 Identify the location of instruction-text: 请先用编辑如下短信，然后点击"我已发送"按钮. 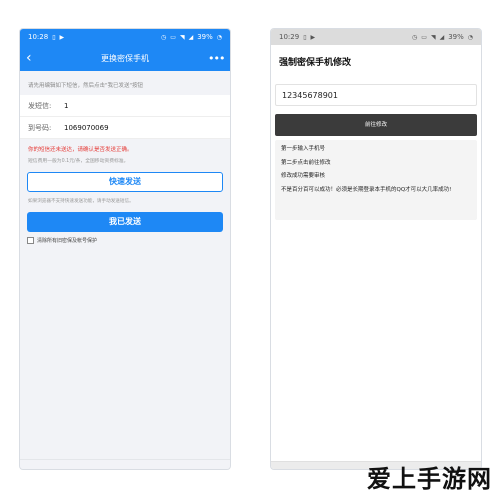
(125, 83).